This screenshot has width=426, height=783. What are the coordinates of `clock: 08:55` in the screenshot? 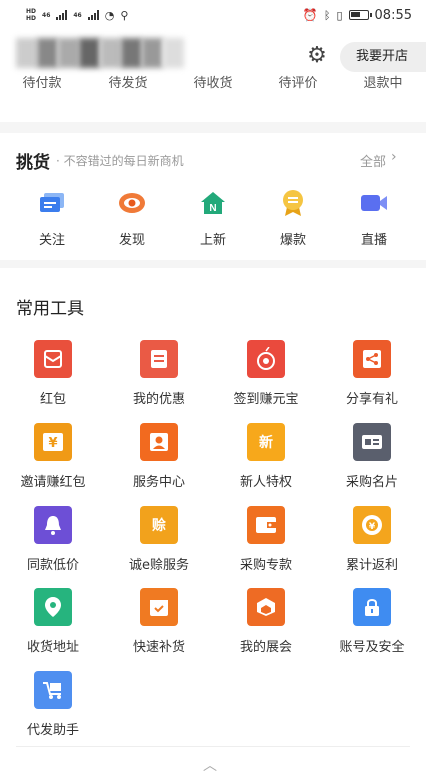 It's located at (393, 15).